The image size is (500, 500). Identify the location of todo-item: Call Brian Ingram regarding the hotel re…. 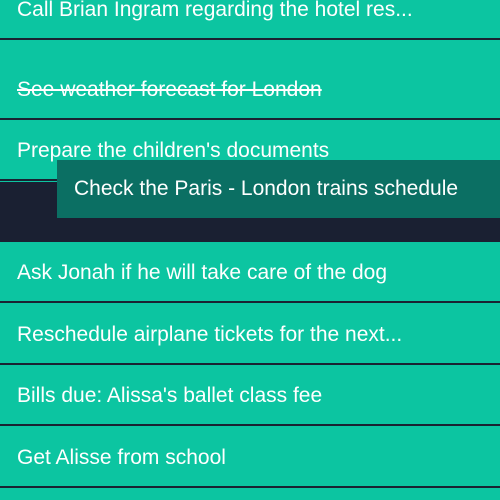
(250, 20).